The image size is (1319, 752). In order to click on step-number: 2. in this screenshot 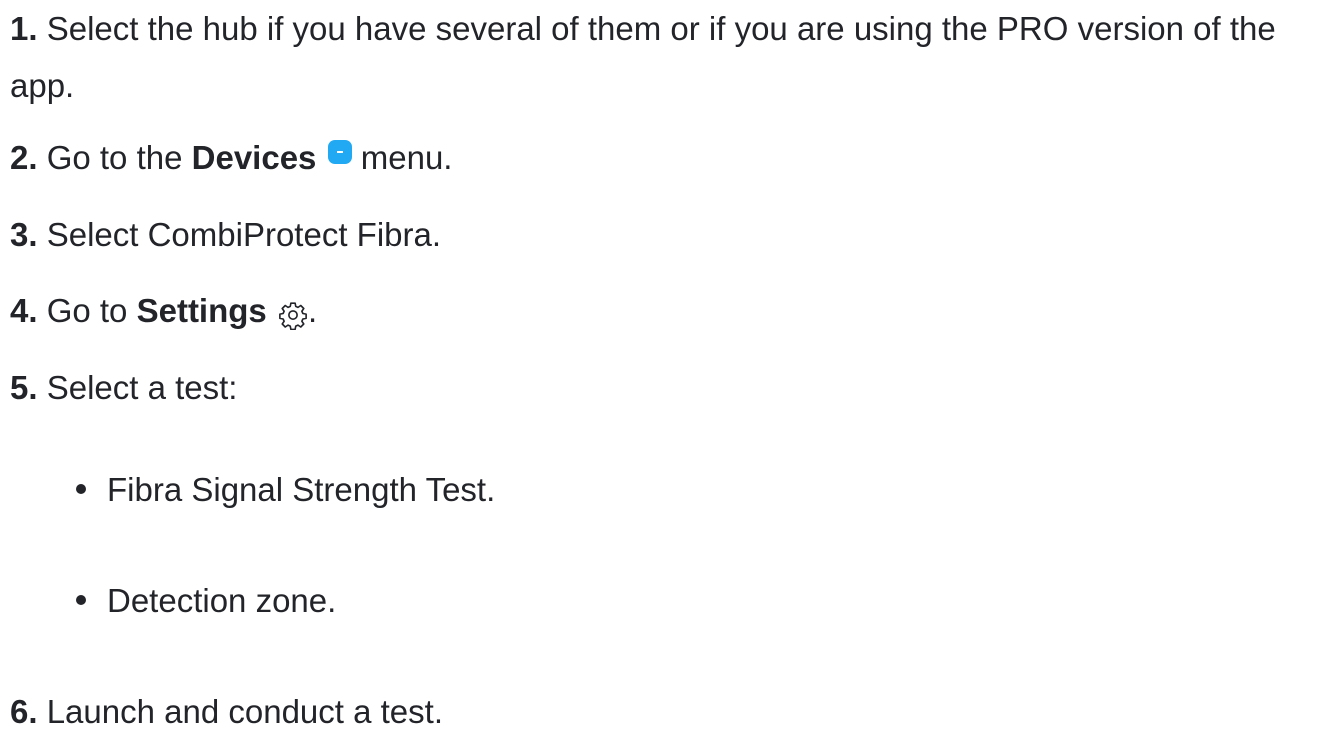, I will do `click(24, 157)`.